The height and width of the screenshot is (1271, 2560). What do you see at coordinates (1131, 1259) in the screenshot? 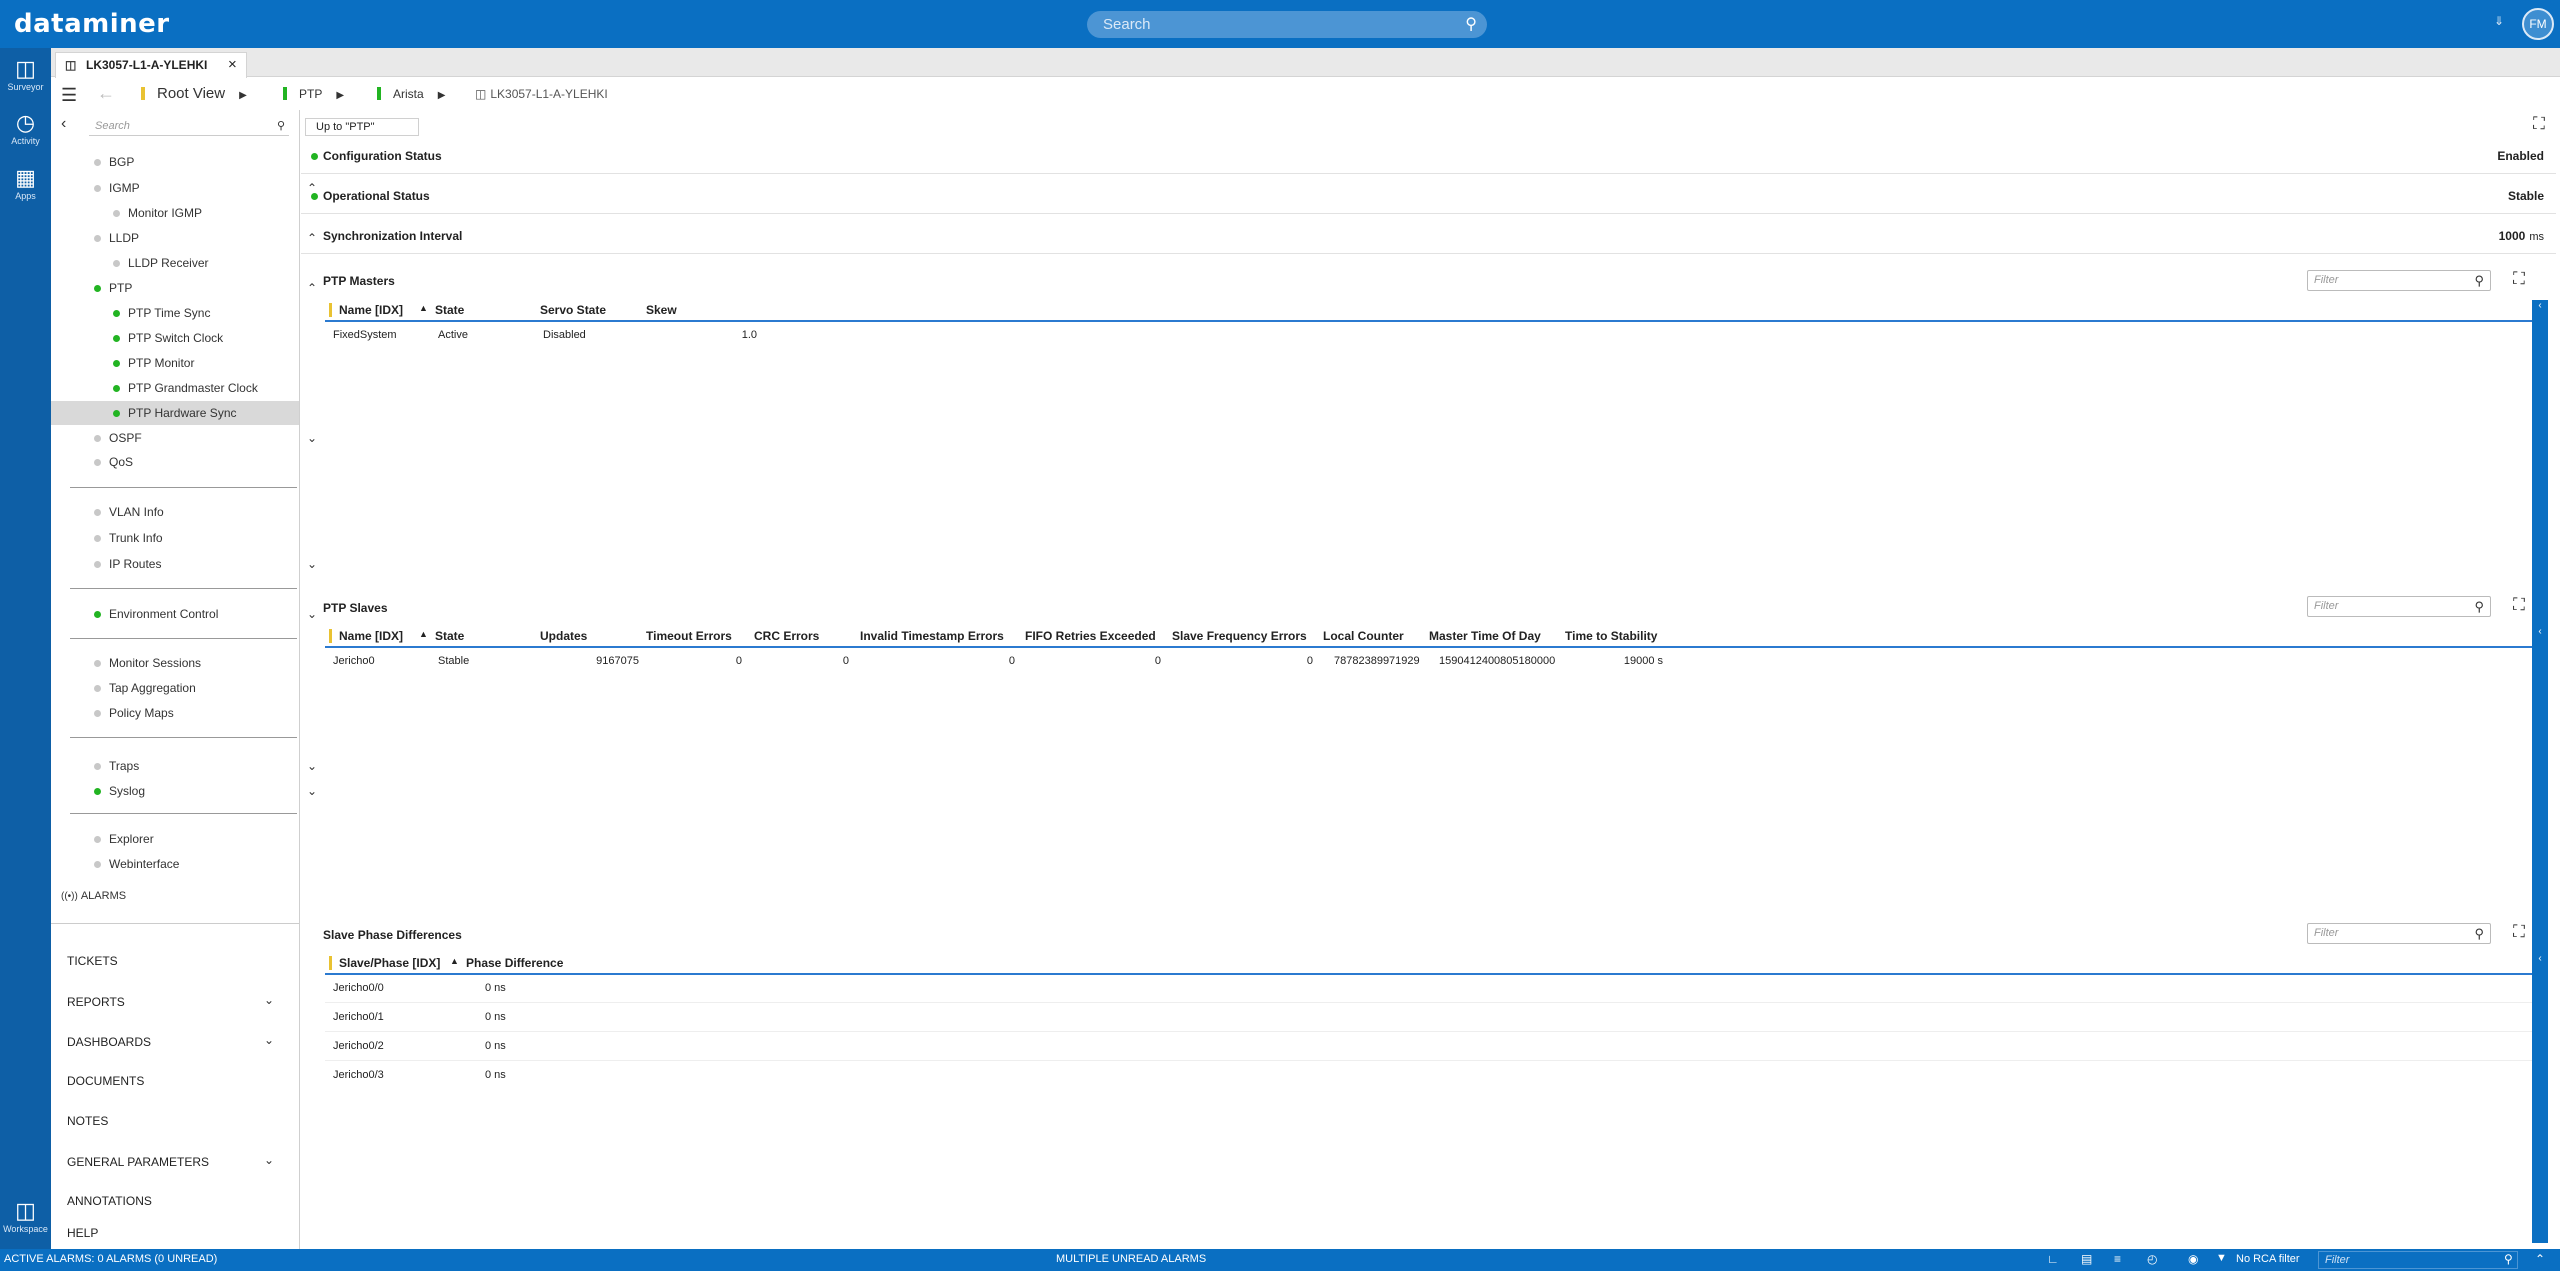
I see `unread-alarms-status: MULTIPLE UNREAD ALARMS` at bounding box center [1131, 1259].